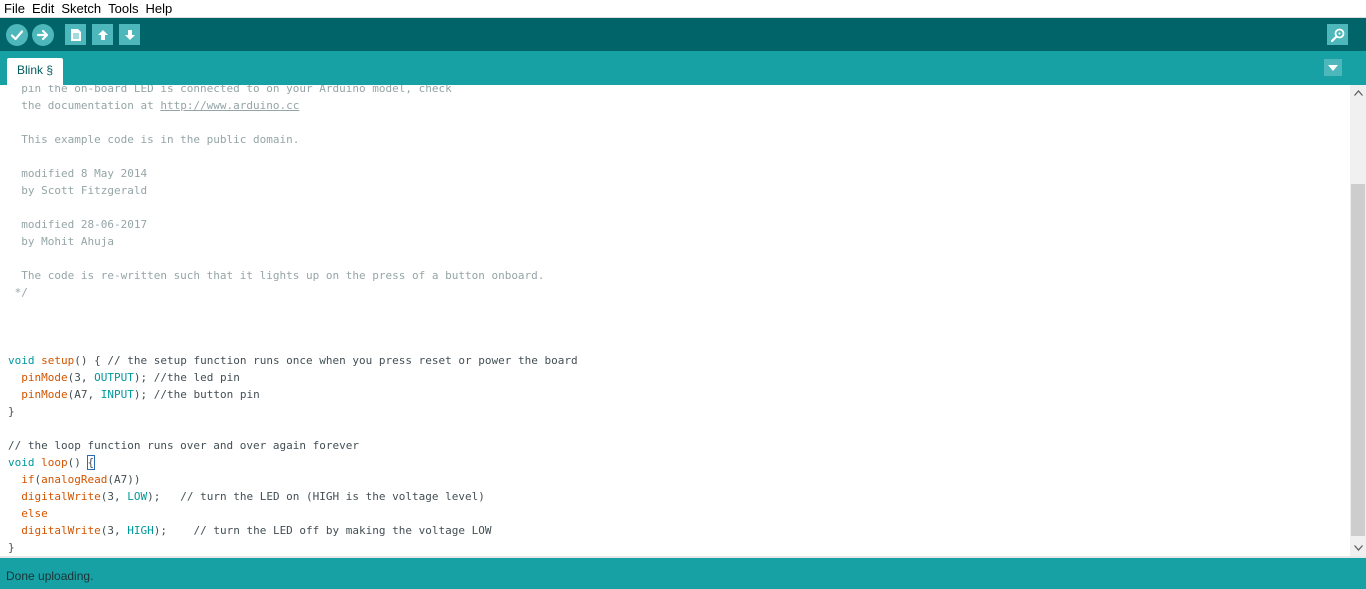 The height and width of the screenshot is (589, 1366). I want to click on code-token: by Mohit Ahuja, so click(61, 241).